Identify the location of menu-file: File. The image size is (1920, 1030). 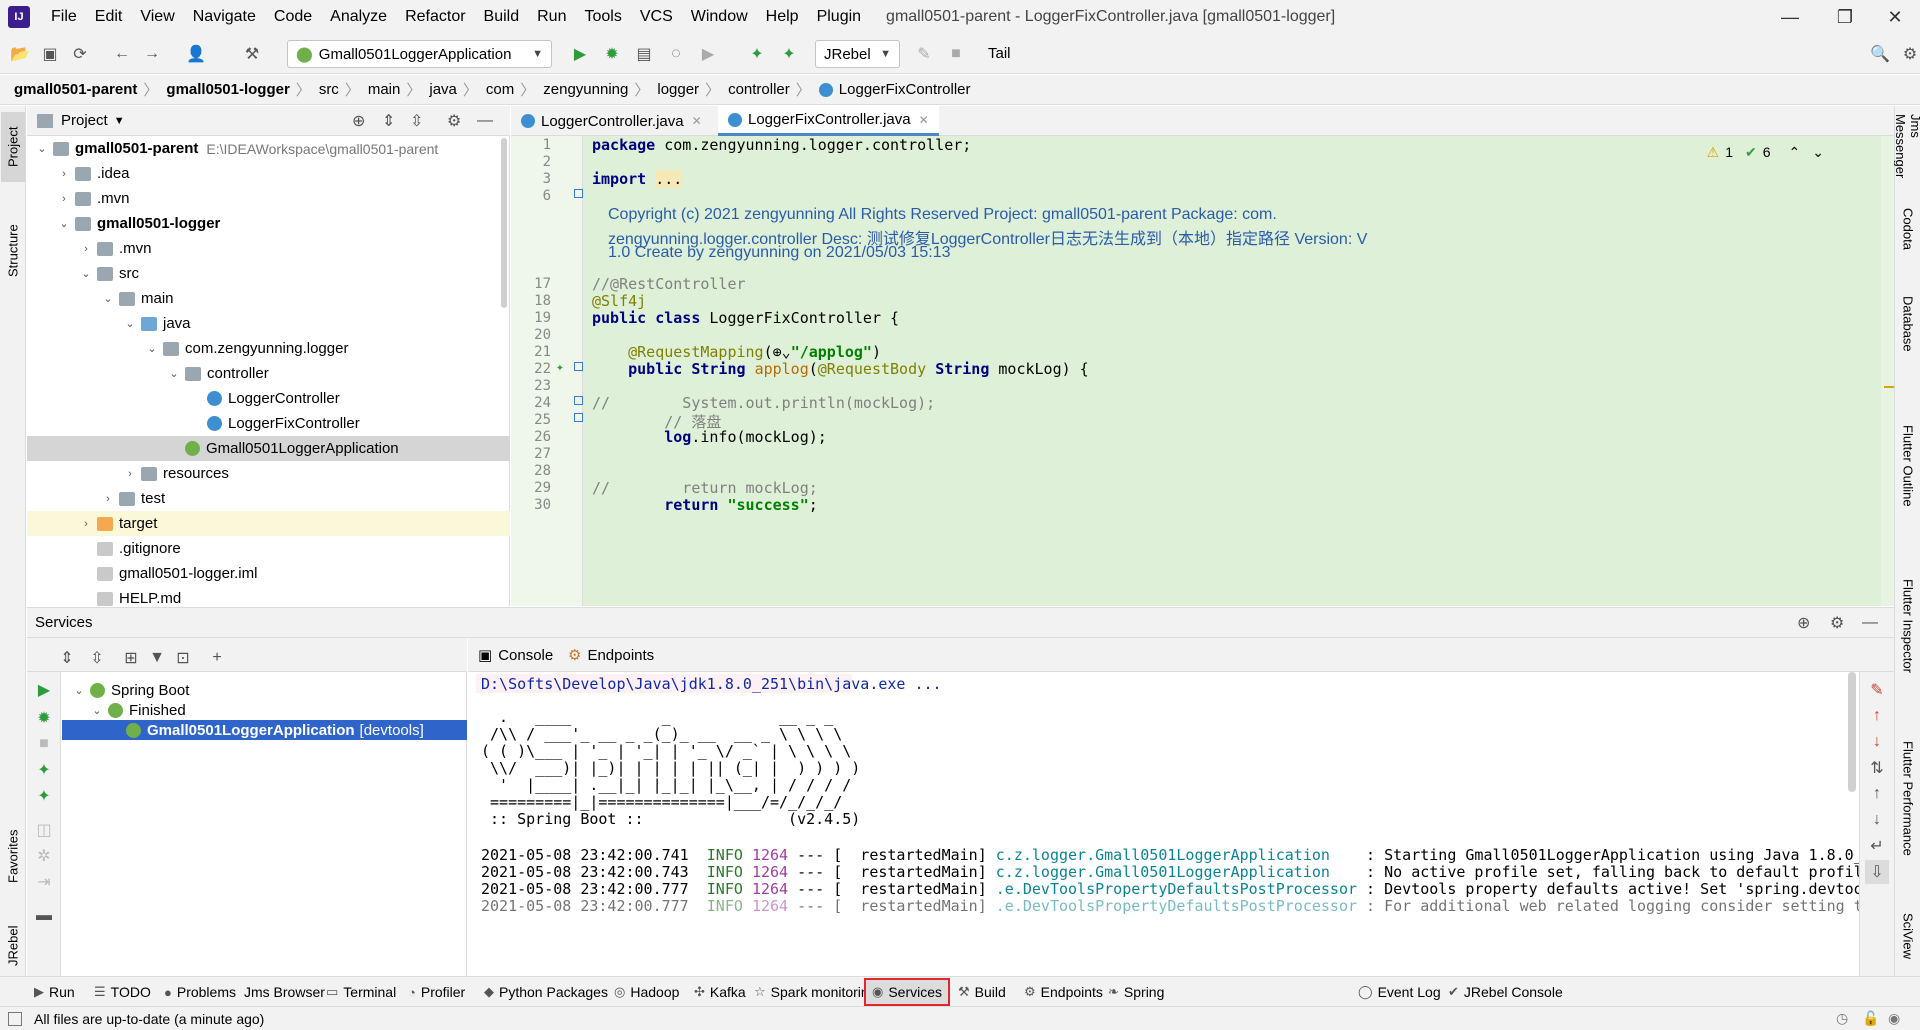
(64, 17).